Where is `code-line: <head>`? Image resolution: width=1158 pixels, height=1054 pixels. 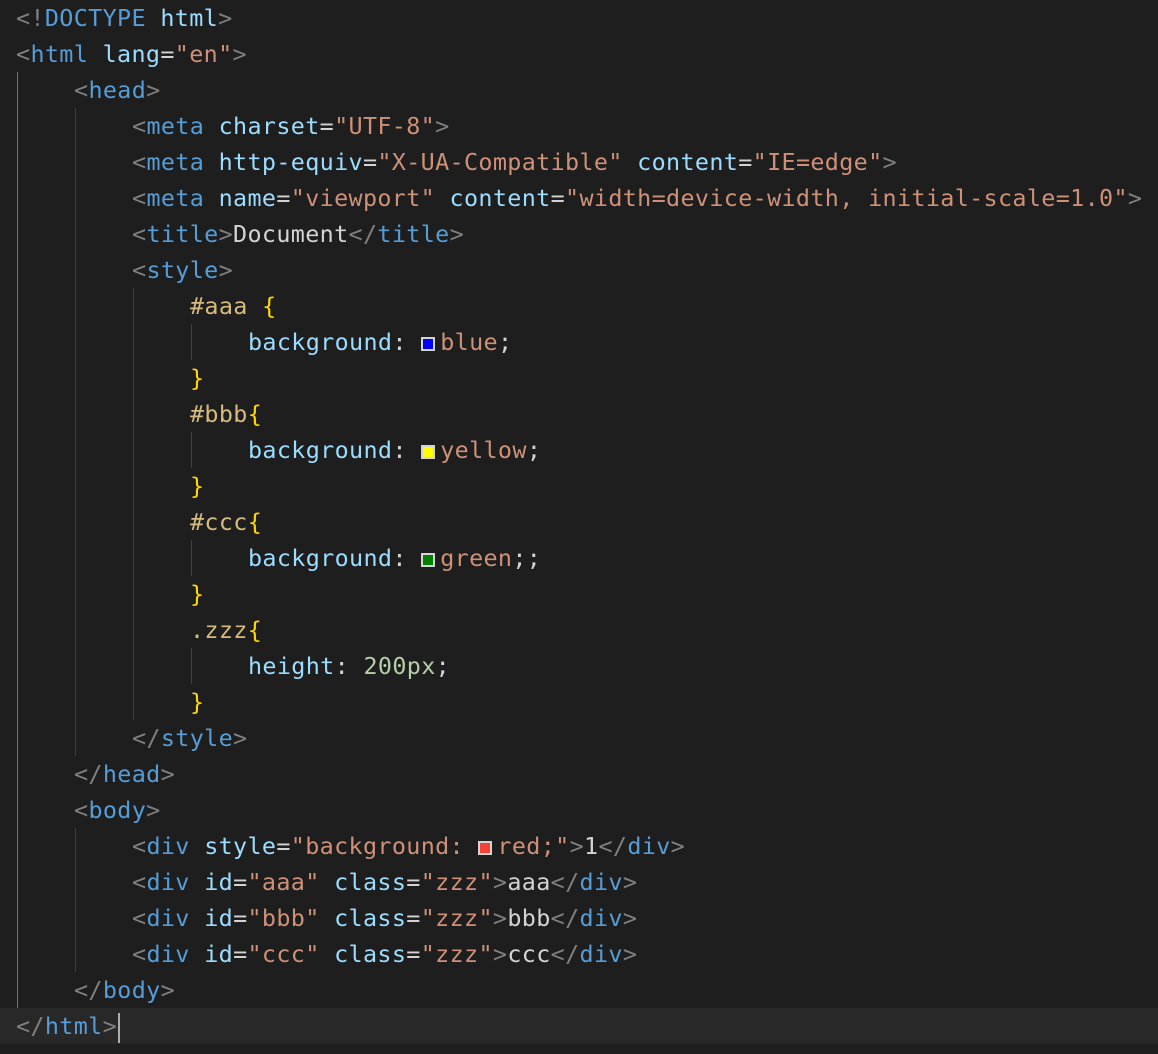 code-line: <head> is located at coordinates (80, 90).